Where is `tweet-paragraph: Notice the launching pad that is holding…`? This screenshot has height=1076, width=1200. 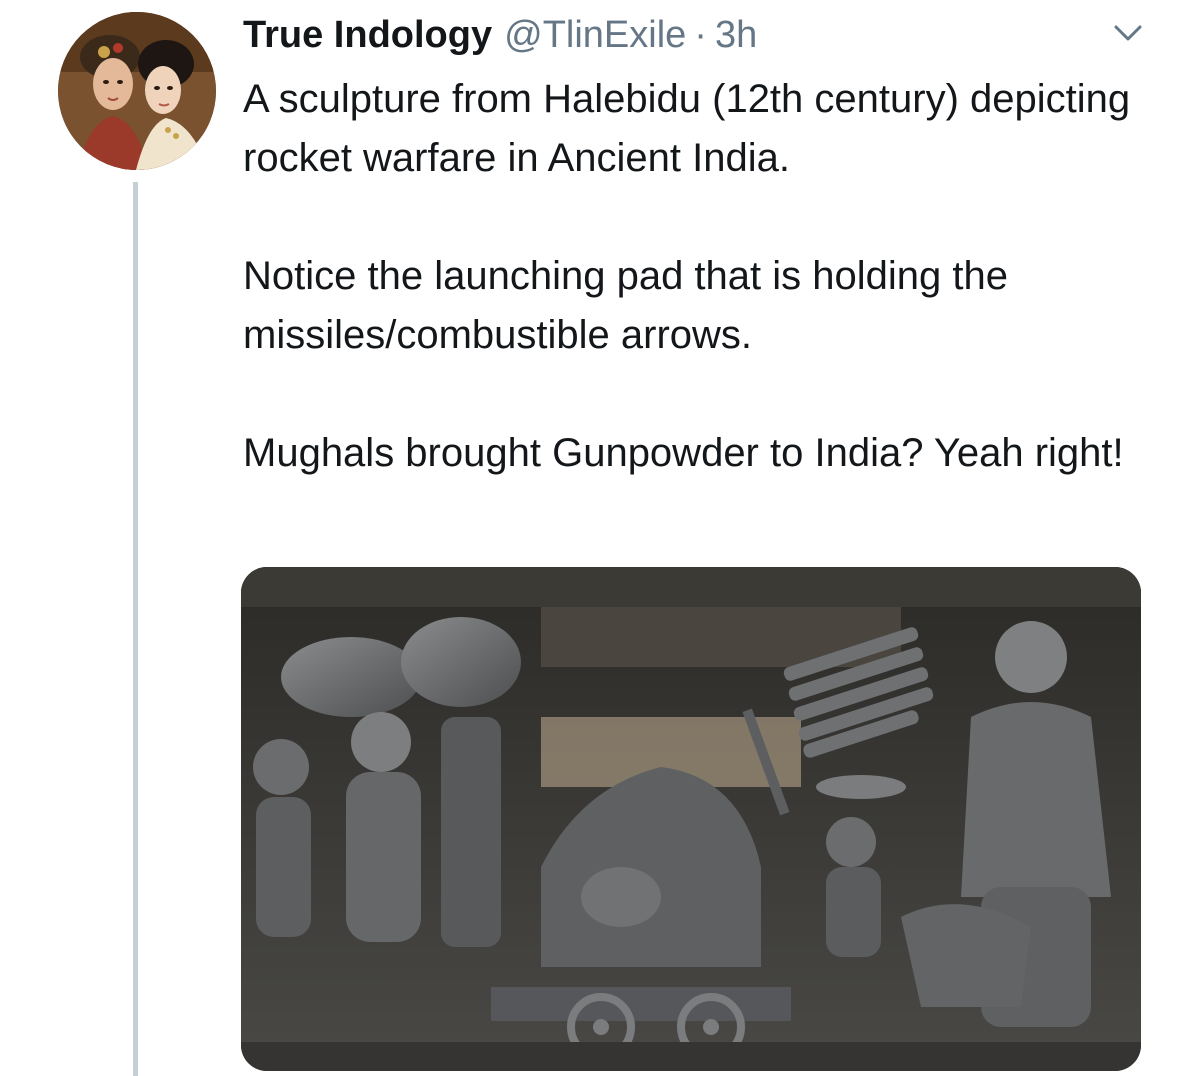 tweet-paragraph: Notice the launching pad that is holding… is located at coordinates (625, 305).